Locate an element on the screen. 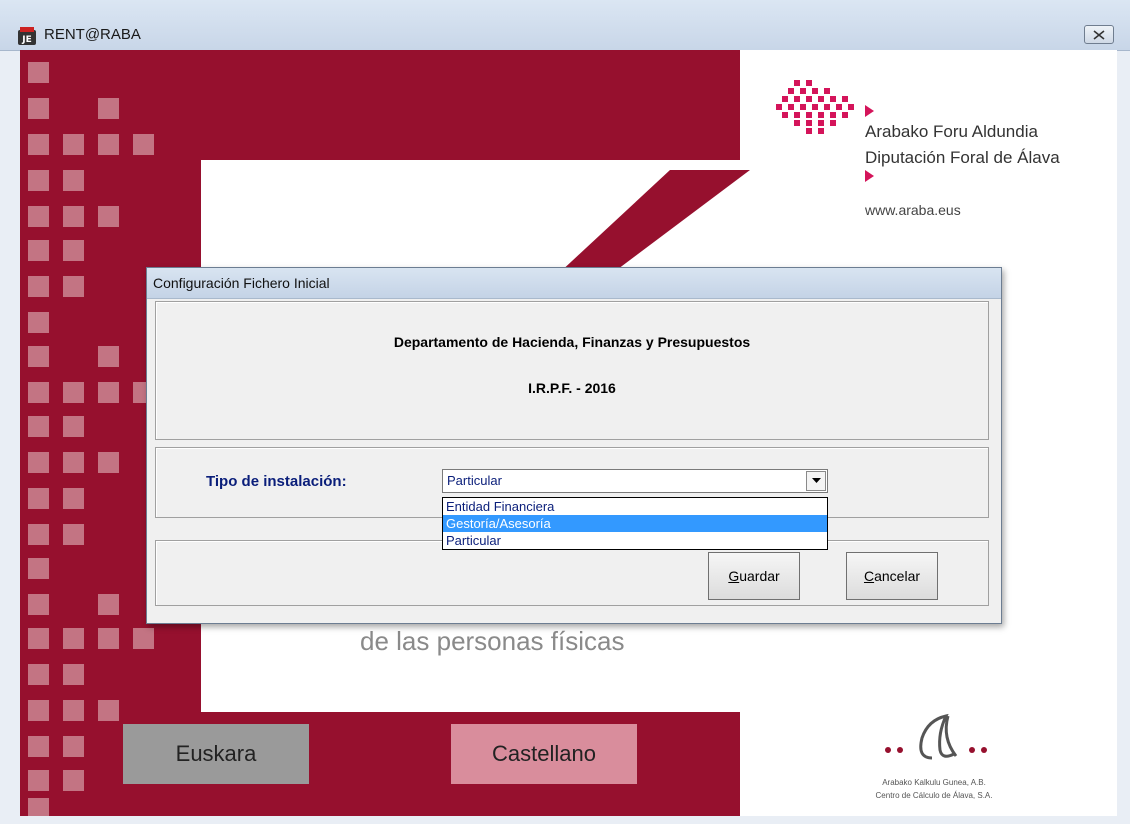  cancelar-button: Cancelar is located at coordinates (892, 576).